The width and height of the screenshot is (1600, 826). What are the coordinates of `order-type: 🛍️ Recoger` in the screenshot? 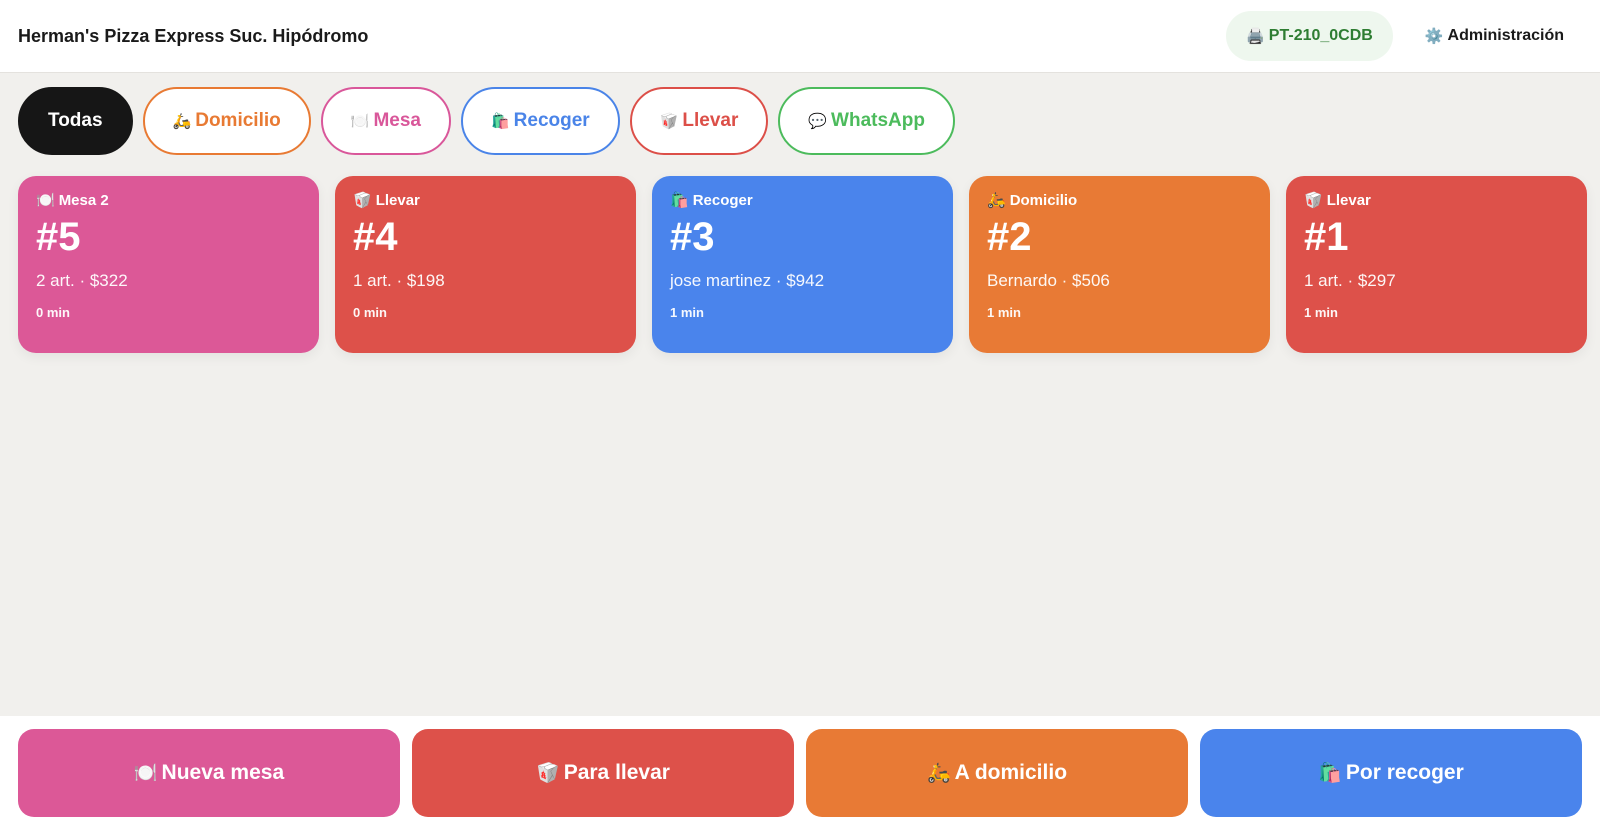 It's located at (802, 200).